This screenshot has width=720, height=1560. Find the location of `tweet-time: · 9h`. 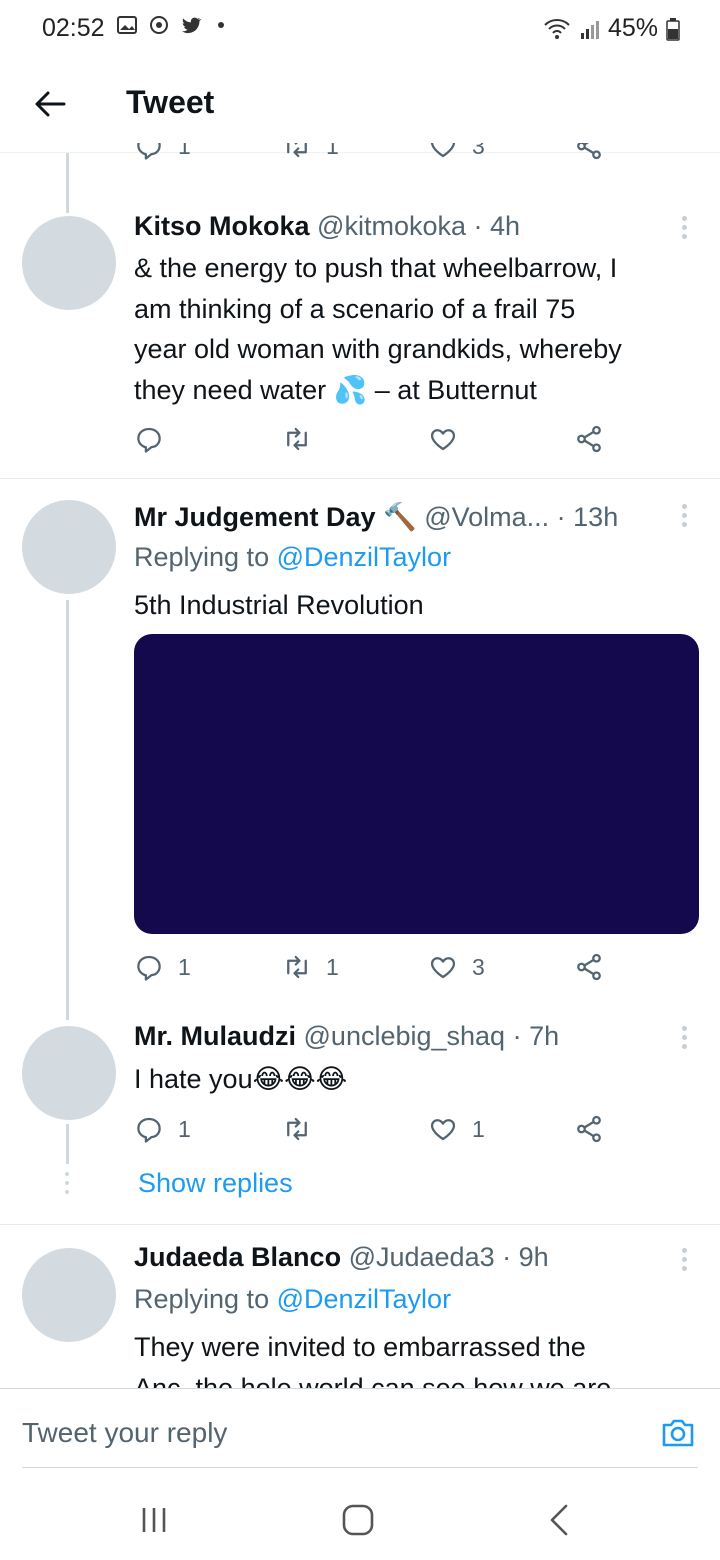

tweet-time: · 9h is located at coordinates (525, 1257).